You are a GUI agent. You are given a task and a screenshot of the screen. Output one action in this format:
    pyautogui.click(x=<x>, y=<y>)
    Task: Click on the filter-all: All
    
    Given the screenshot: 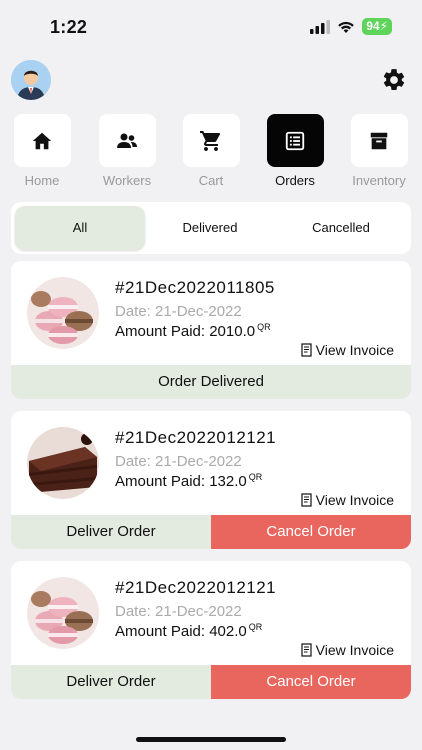 What is the action you would take?
    pyautogui.click(x=80, y=228)
    